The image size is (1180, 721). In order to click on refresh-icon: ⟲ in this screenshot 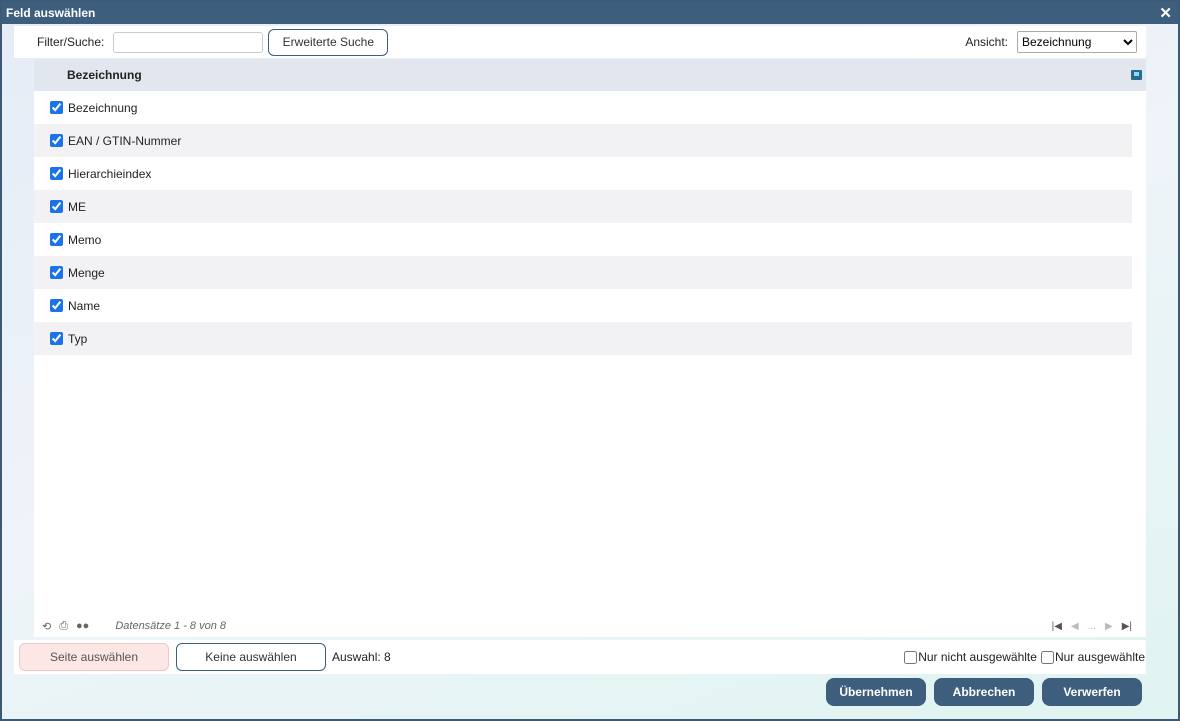, I will do `click(46, 626)`.